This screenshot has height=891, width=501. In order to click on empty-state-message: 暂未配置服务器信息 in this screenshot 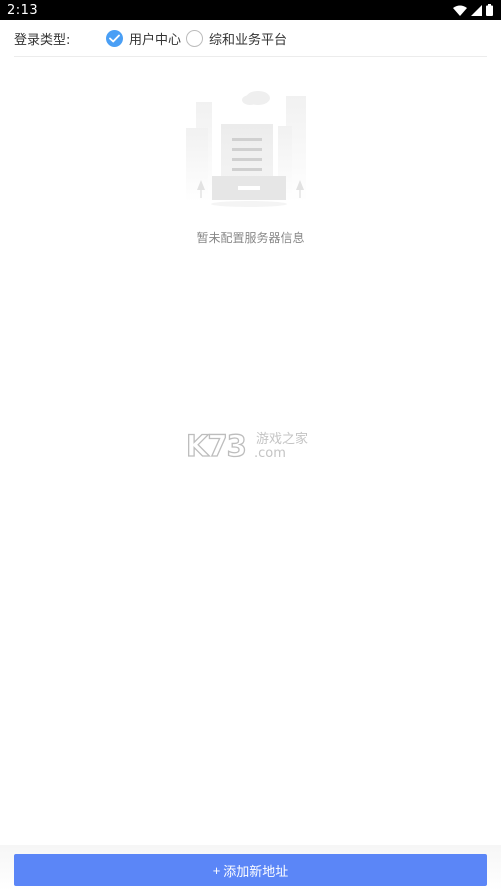, I will do `click(250, 238)`.